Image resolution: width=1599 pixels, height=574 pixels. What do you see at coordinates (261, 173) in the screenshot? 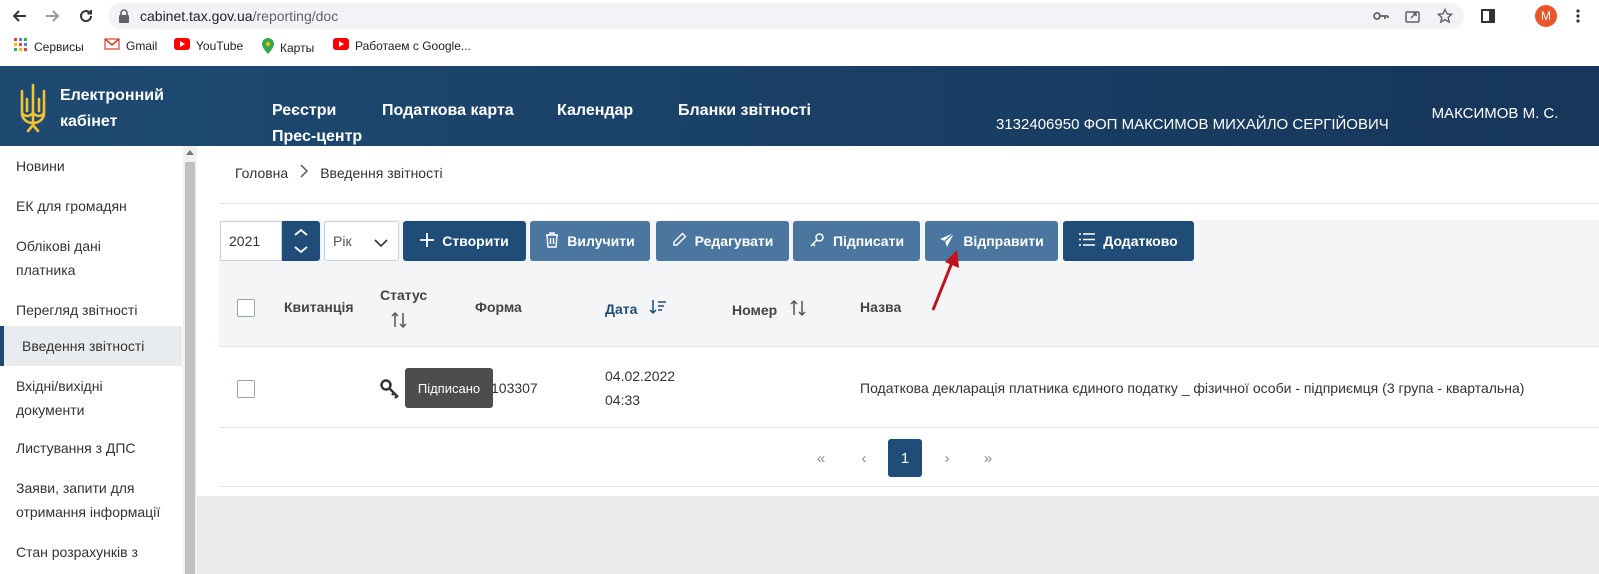
I see `breadcrumb-home: Головна` at bounding box center [261, 173].